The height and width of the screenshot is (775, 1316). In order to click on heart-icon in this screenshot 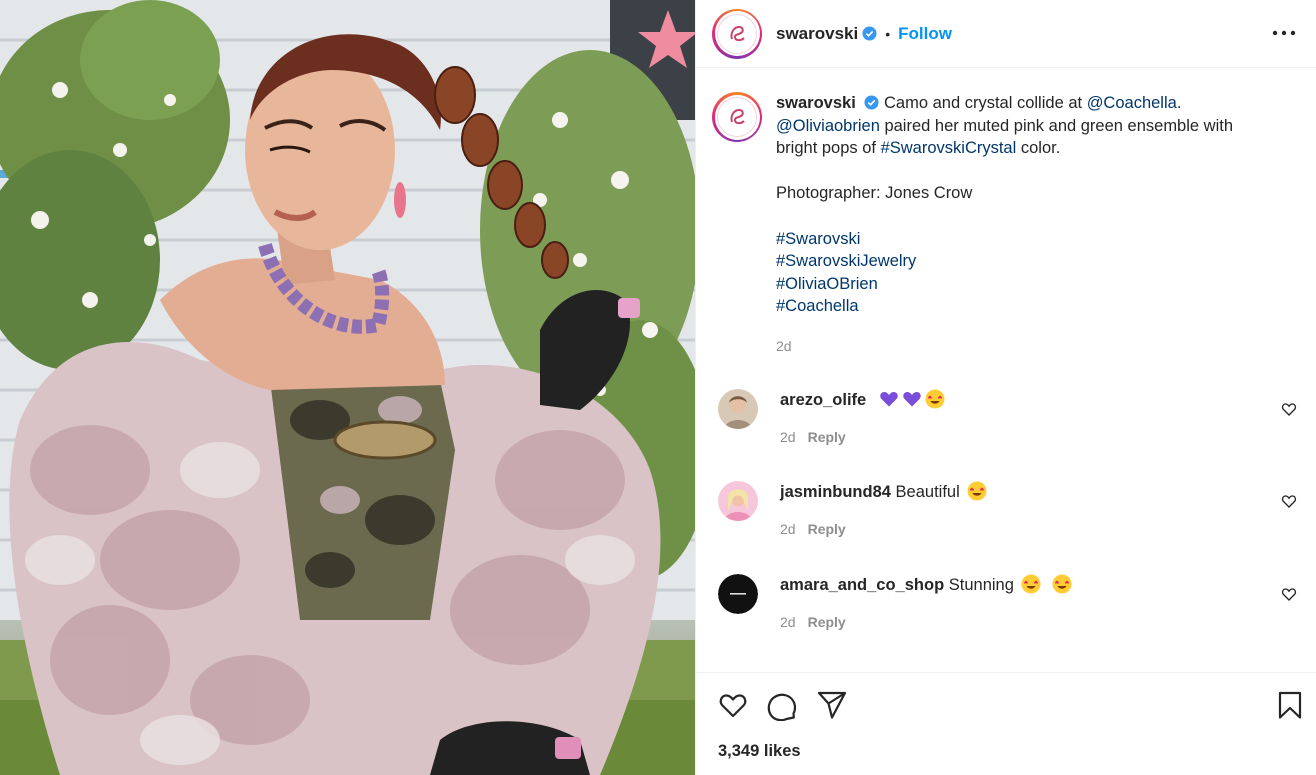, I will do `click(733, 705)`.